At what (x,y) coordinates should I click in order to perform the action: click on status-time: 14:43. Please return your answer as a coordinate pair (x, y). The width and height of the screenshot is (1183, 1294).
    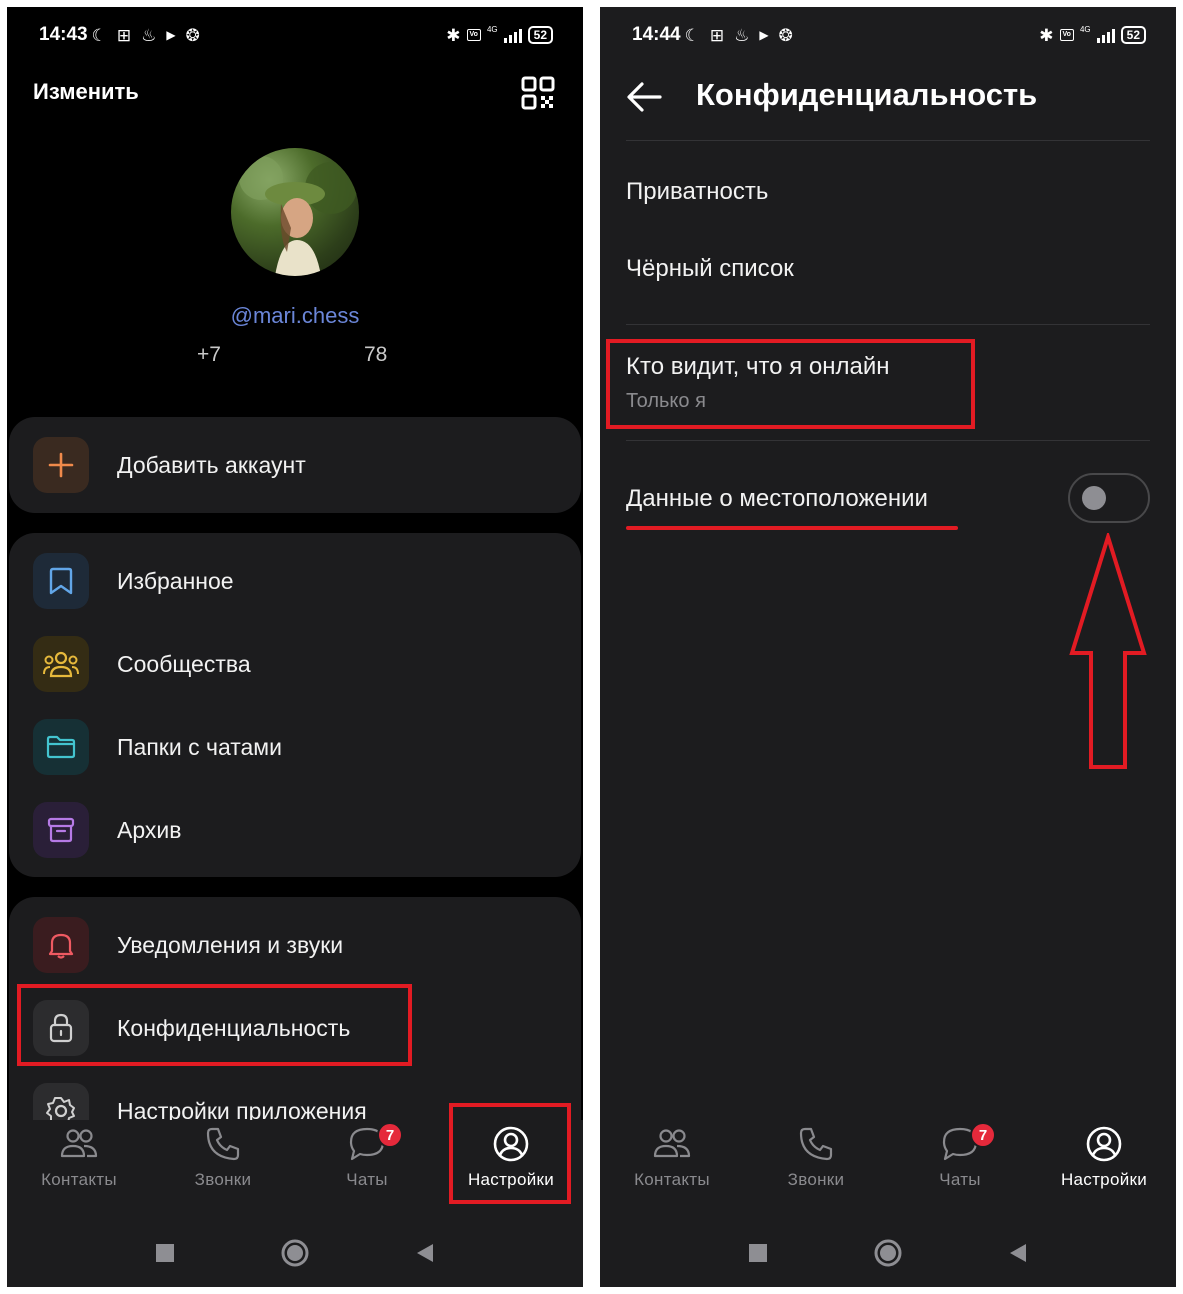
    Looking at the image, I should click on (63, 34).